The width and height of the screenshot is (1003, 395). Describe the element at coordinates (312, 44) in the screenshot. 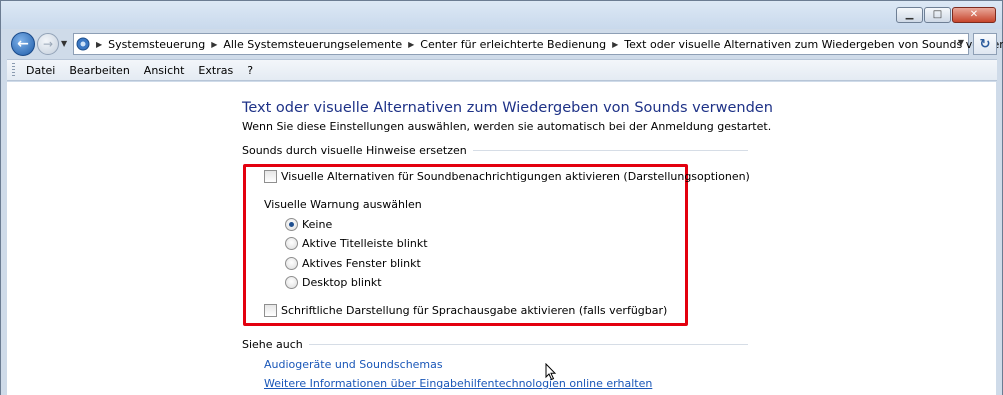

I see `breadcrumb-alle-elemente: Alle Systemsteuerungselemente` at that location.